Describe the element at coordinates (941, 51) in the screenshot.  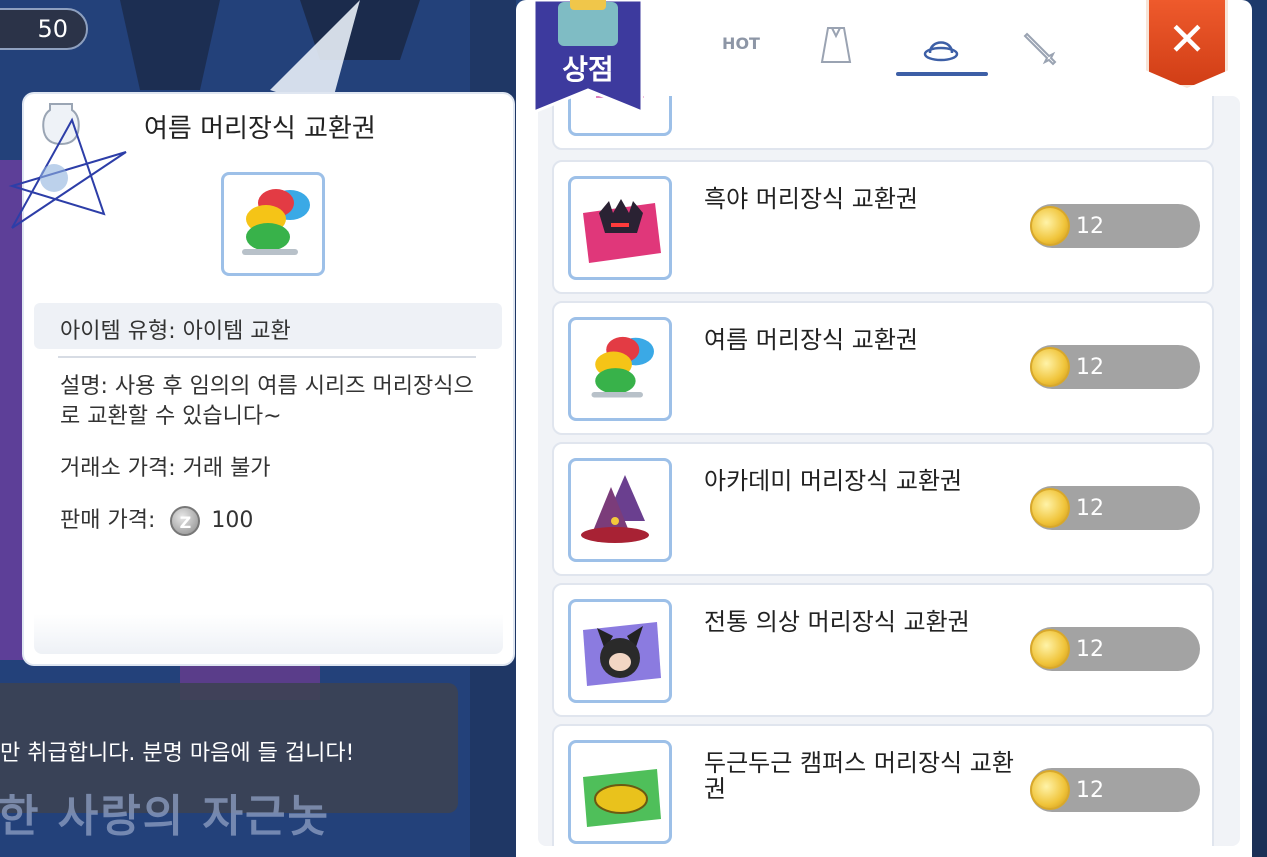
I see `hat-icon` at that location.